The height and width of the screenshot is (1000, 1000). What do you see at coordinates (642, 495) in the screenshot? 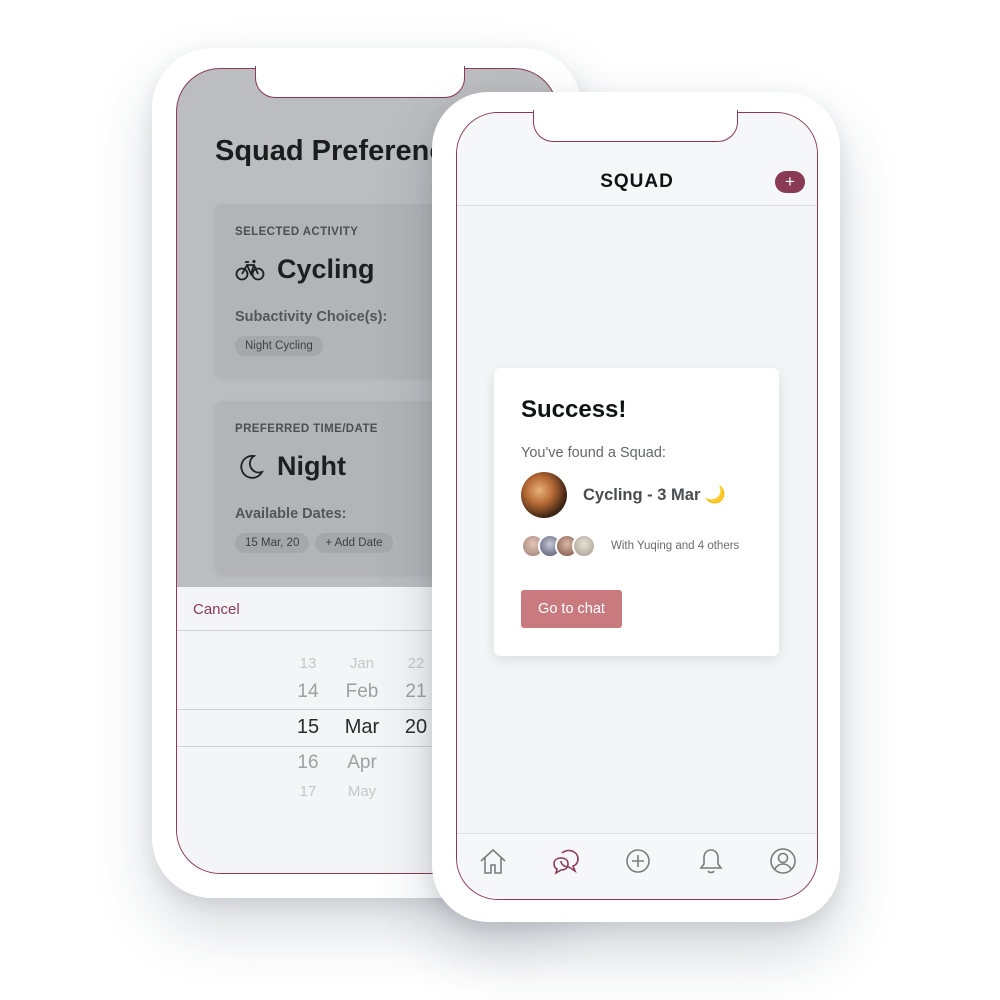
I see `event-name: Cycling - 3 Mar` at bounding box center [642, 495].